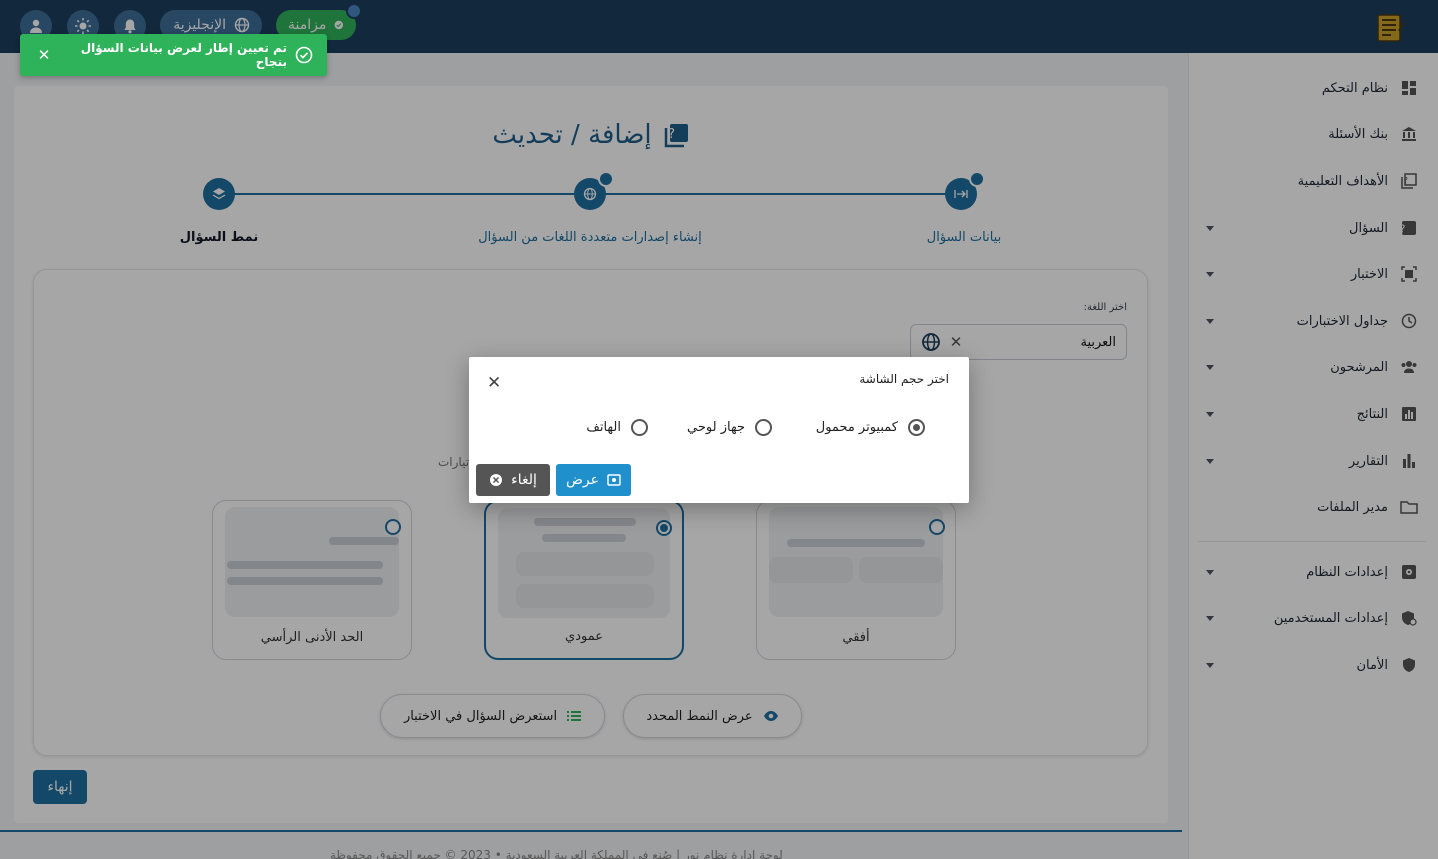  I want to click on option-laptop: كمبيوتر محمول, so click(870, 427).